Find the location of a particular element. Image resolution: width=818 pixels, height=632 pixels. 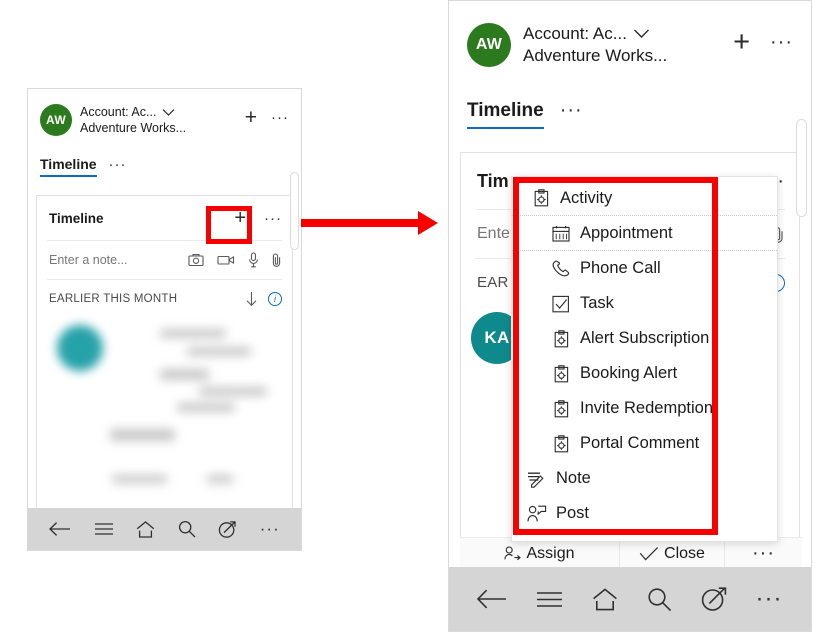

card-more-button: ··· is located at coordinates (273, 218).